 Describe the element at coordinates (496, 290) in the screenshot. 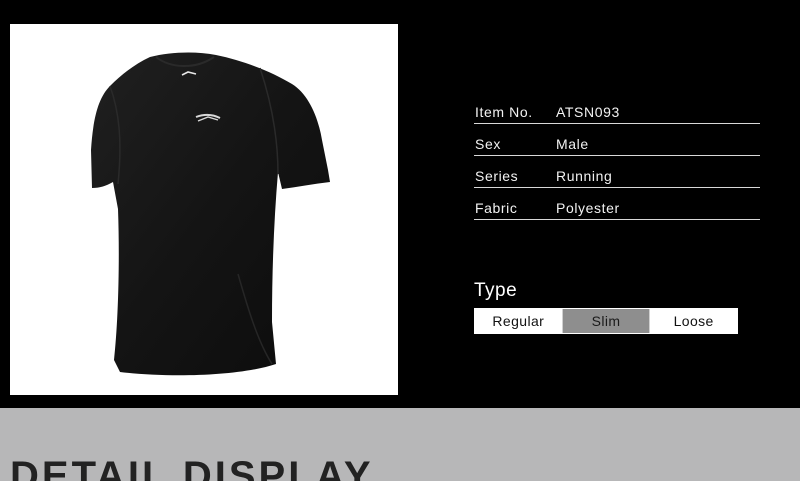

I see `type-heading: Type` at that location.